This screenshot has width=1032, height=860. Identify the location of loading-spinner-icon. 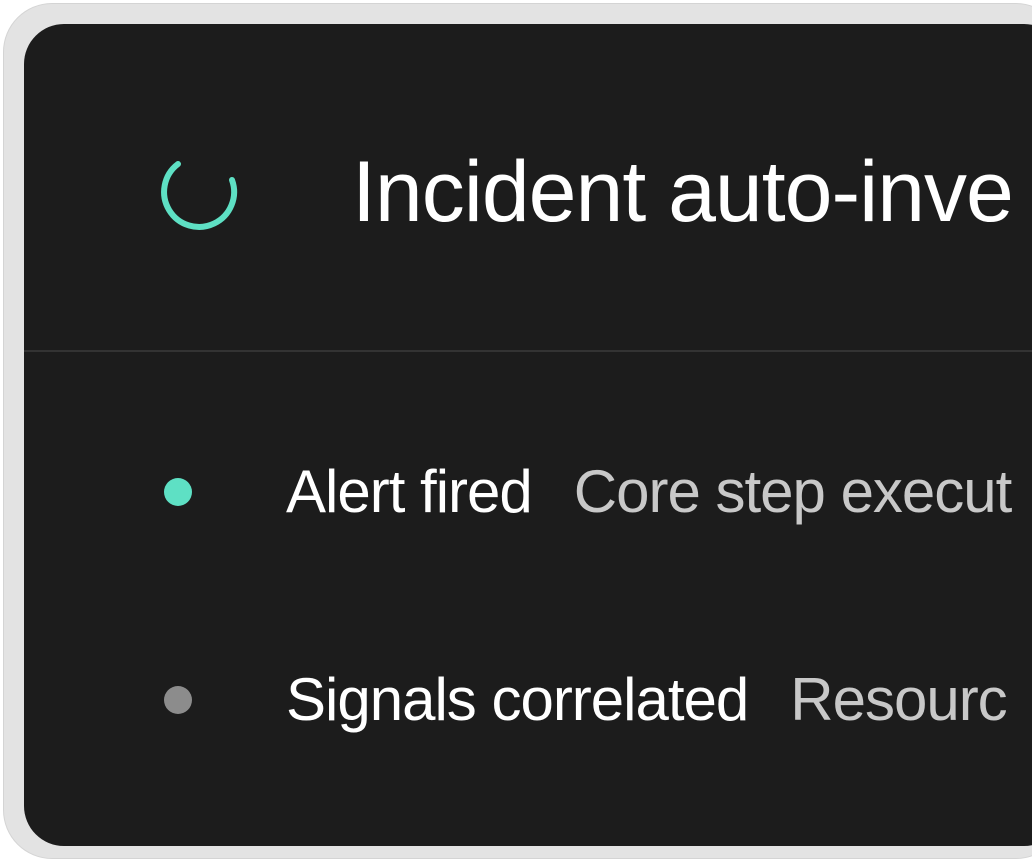
(199, 195).